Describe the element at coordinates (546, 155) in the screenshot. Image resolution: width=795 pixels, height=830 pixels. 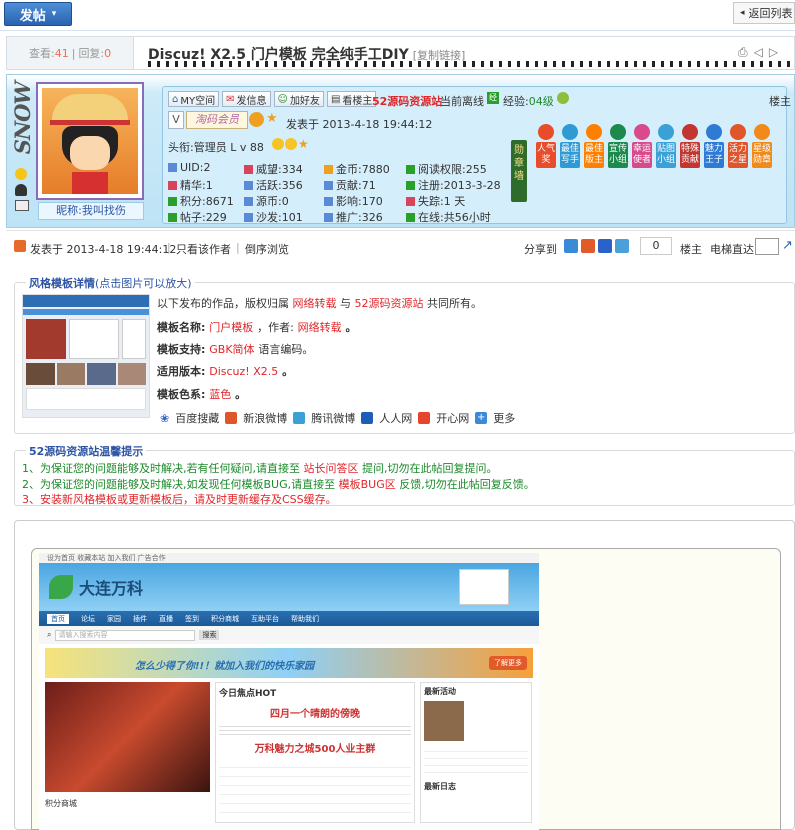
I see `medal-label: 人气奖` at that location.